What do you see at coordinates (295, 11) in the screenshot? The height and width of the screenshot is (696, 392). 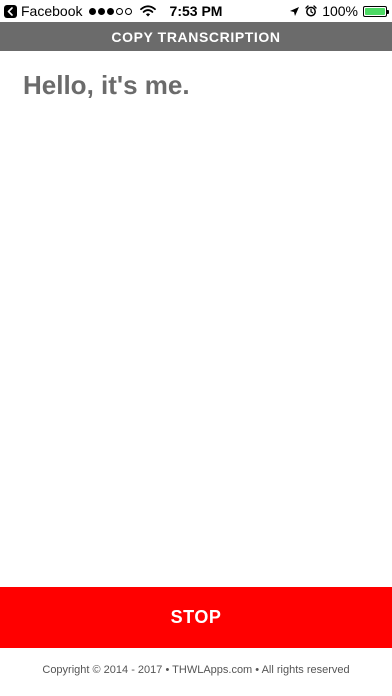 I see `location-arrow-icon` at bounding box center [295, 11].